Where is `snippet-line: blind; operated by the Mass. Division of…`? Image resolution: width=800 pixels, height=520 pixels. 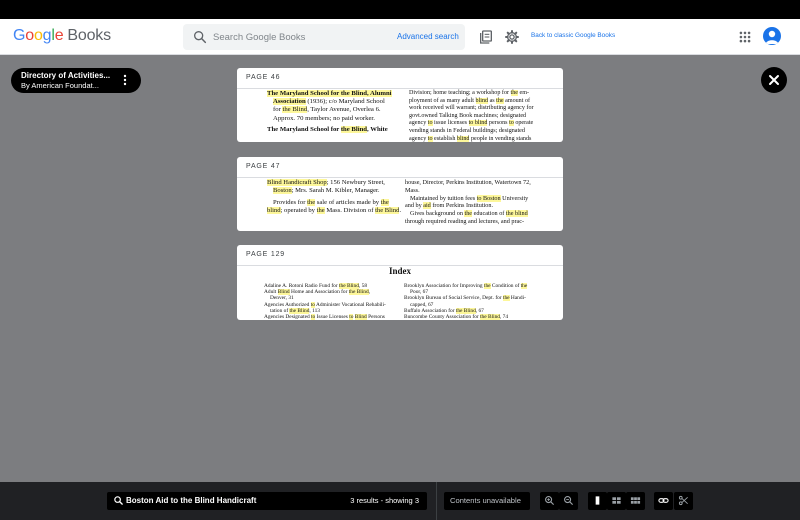 snippet-line: blind; operated by the Mass. Division of… is located at coordinates (334, 210).